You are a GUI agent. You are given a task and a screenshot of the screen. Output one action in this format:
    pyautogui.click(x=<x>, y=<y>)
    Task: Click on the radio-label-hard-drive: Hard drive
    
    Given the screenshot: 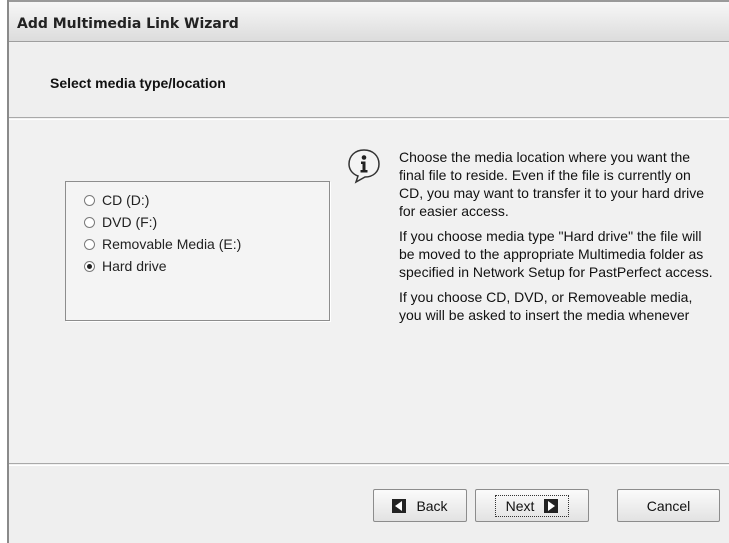 What is the action you would take?
    pyautogui.click(x=134, y=266)
    